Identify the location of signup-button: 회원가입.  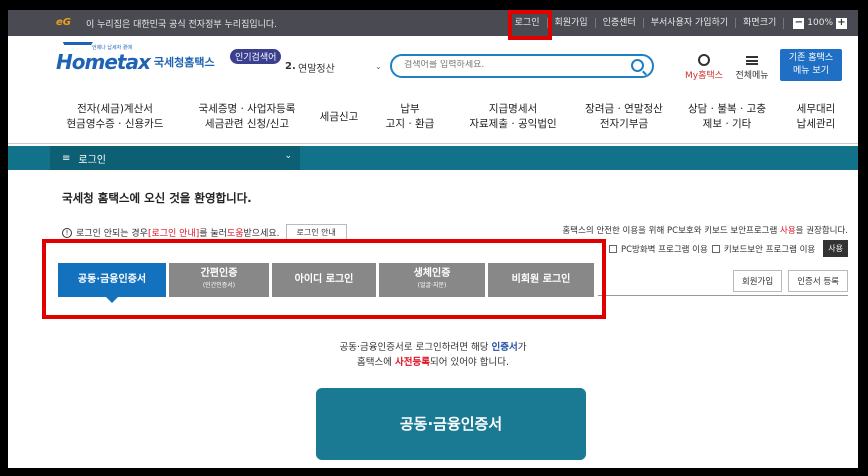
(757, 281).